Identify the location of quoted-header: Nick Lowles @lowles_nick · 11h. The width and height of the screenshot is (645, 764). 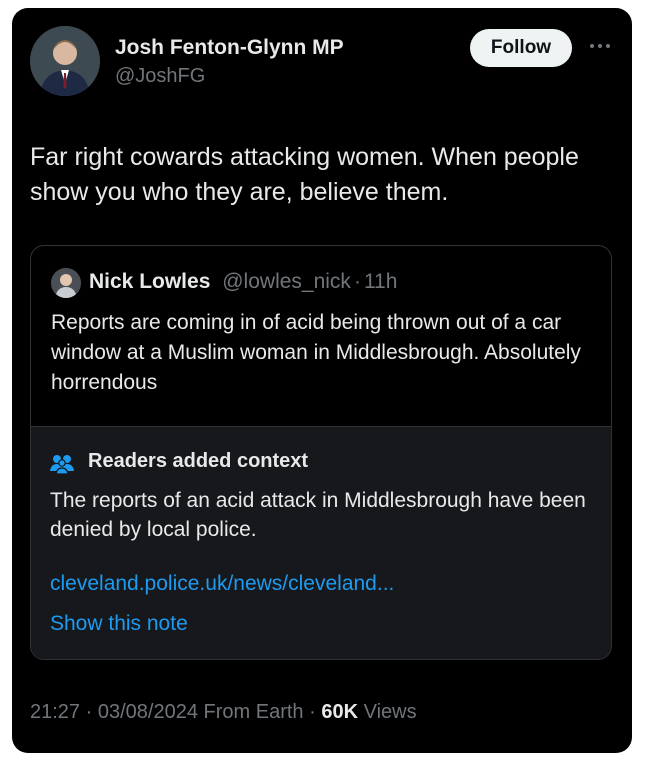
(243, 282).